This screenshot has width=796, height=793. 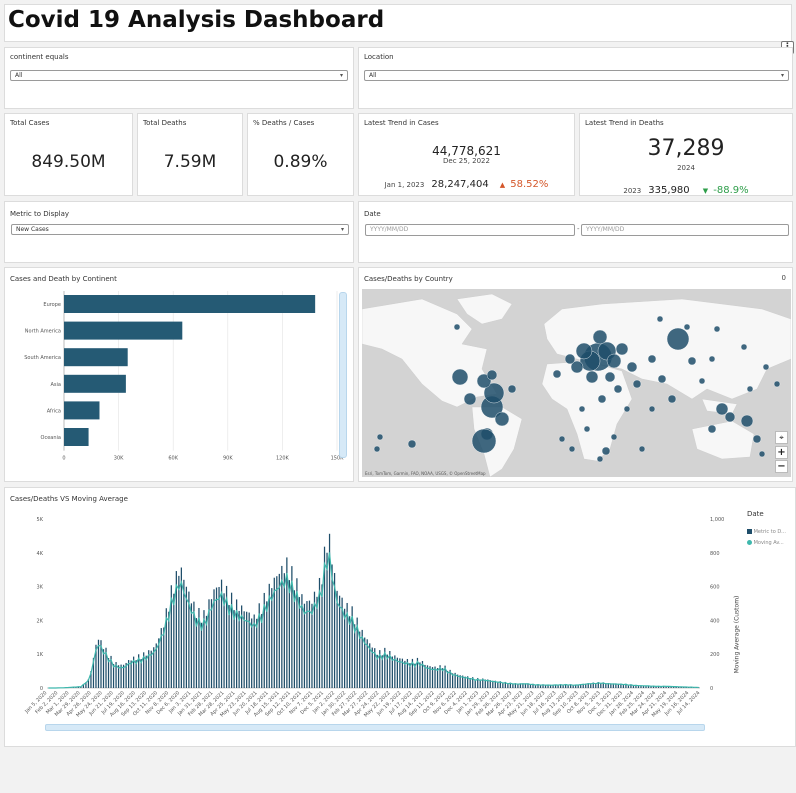 I want to click on location-select: All ▾, so click(x=576, y=75).